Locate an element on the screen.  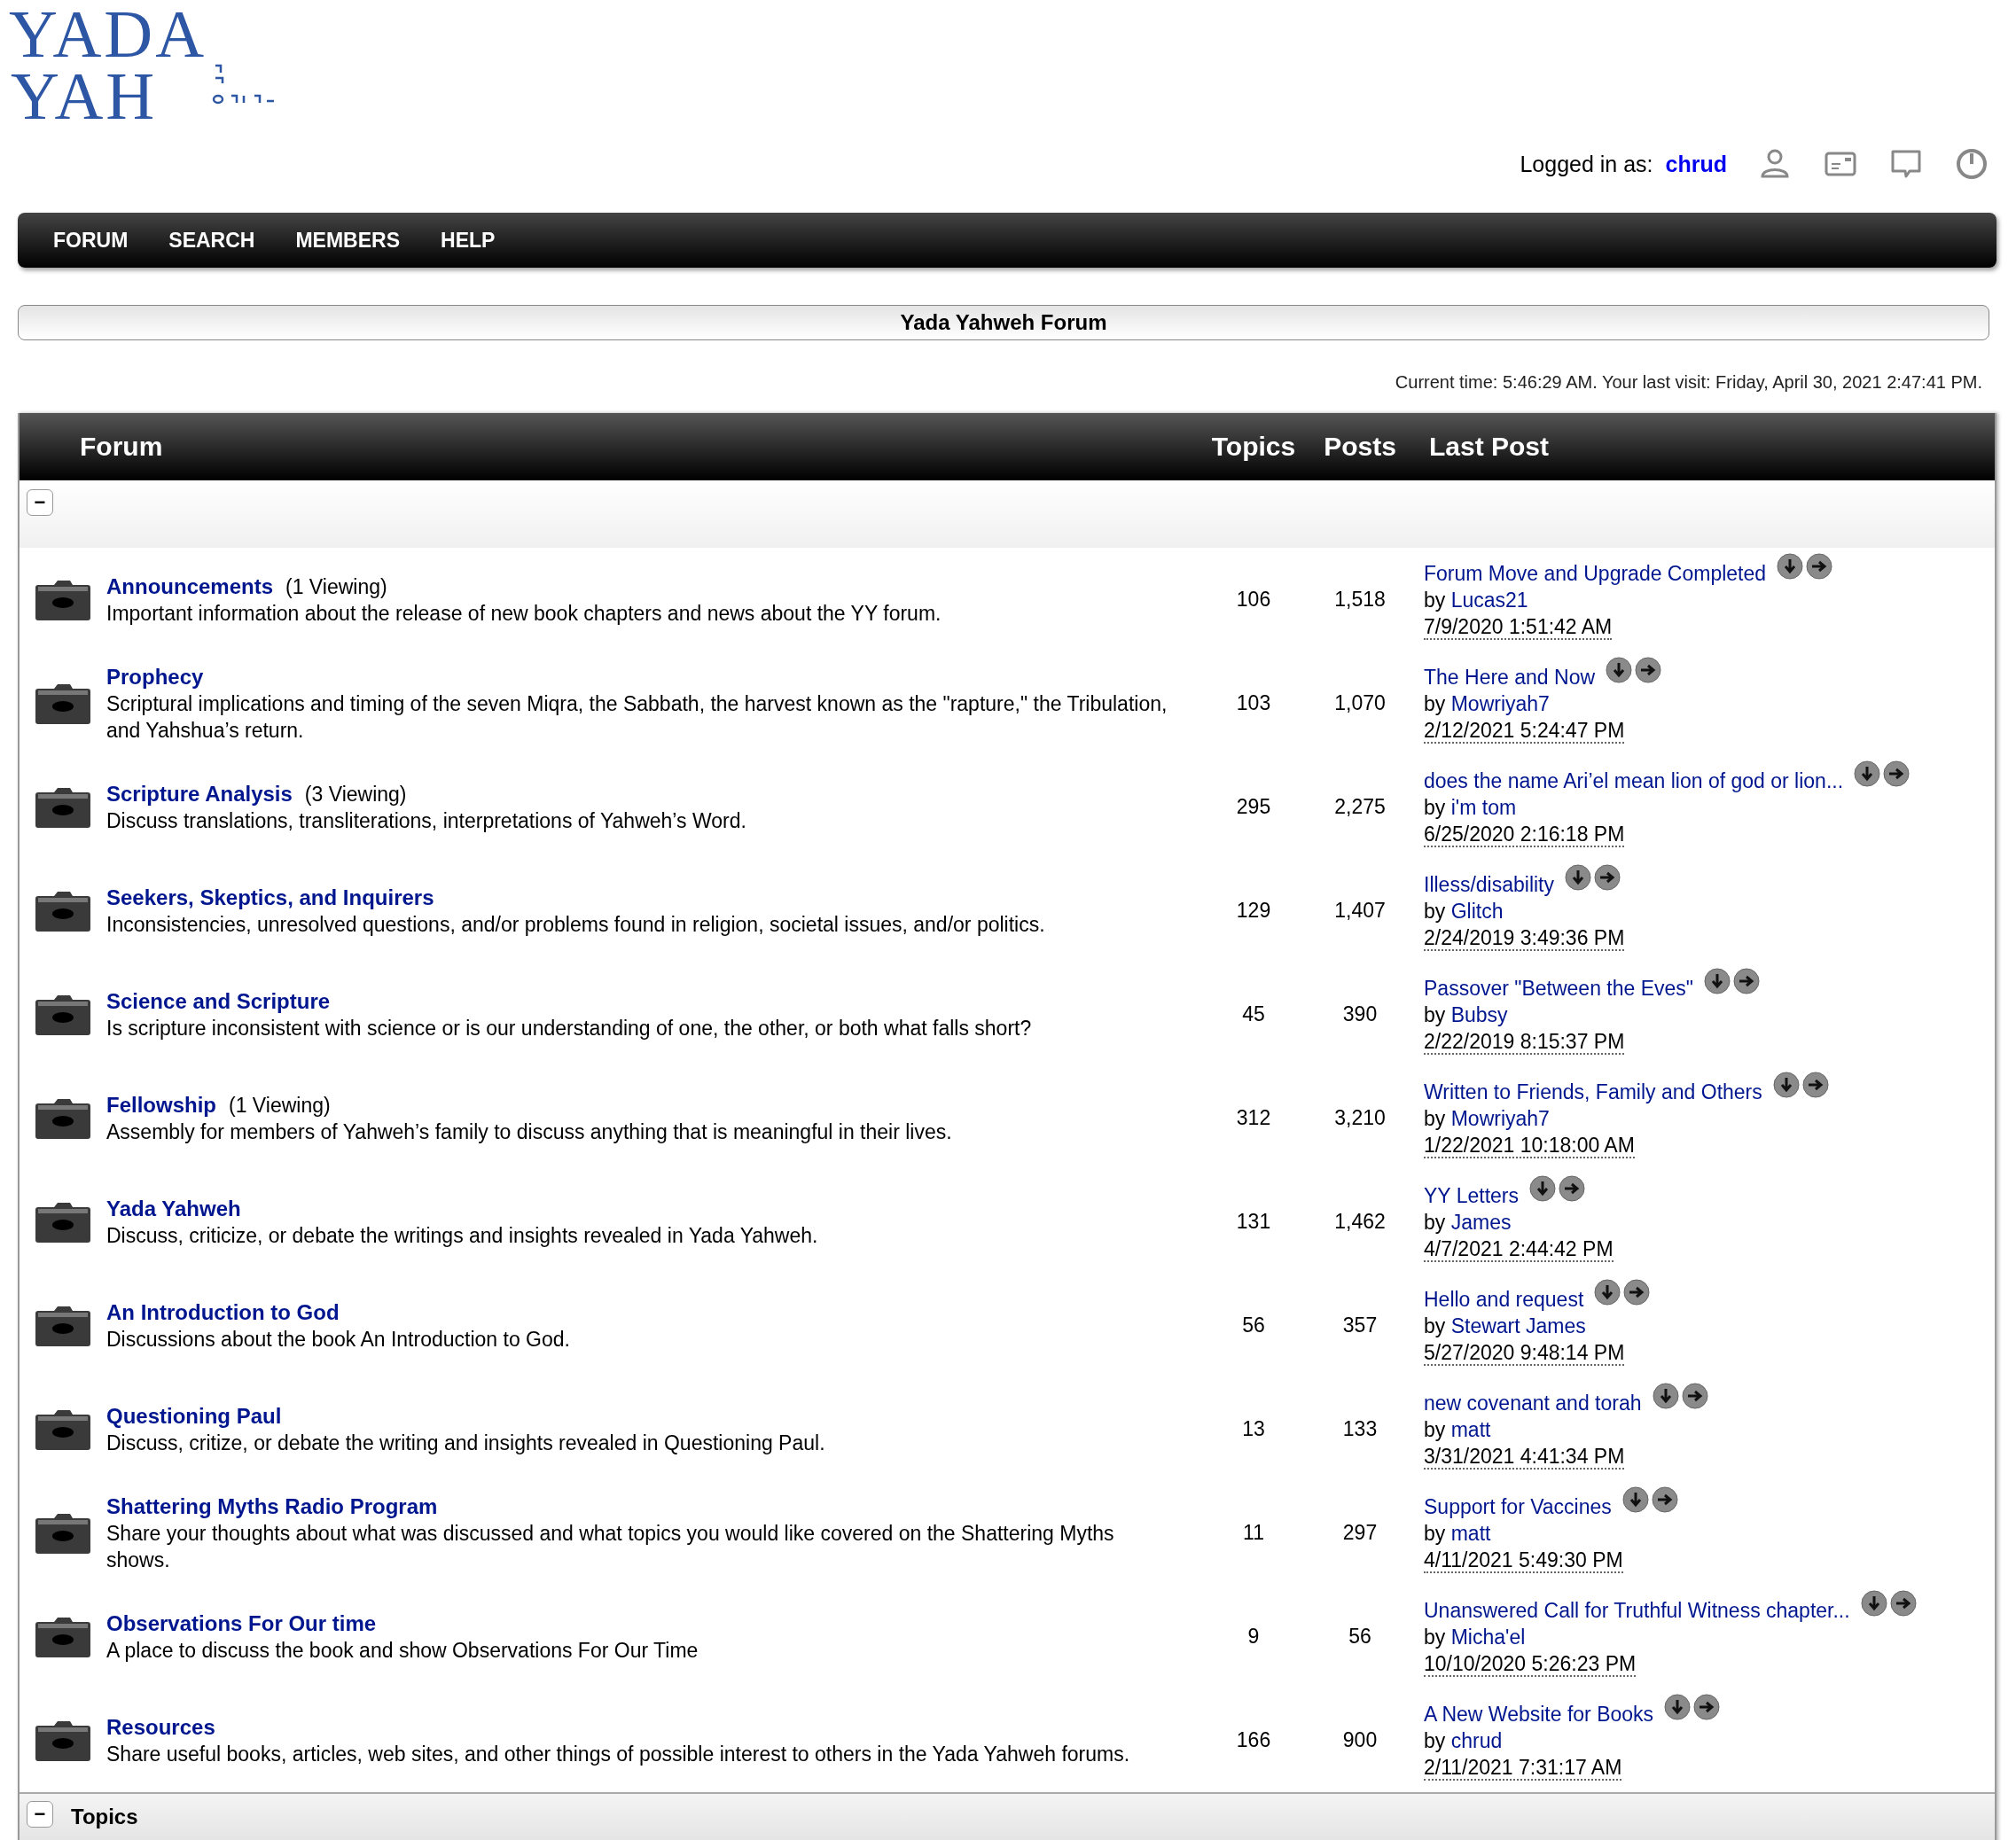
nav-link: FORUM is located at coordinates (91, 240).